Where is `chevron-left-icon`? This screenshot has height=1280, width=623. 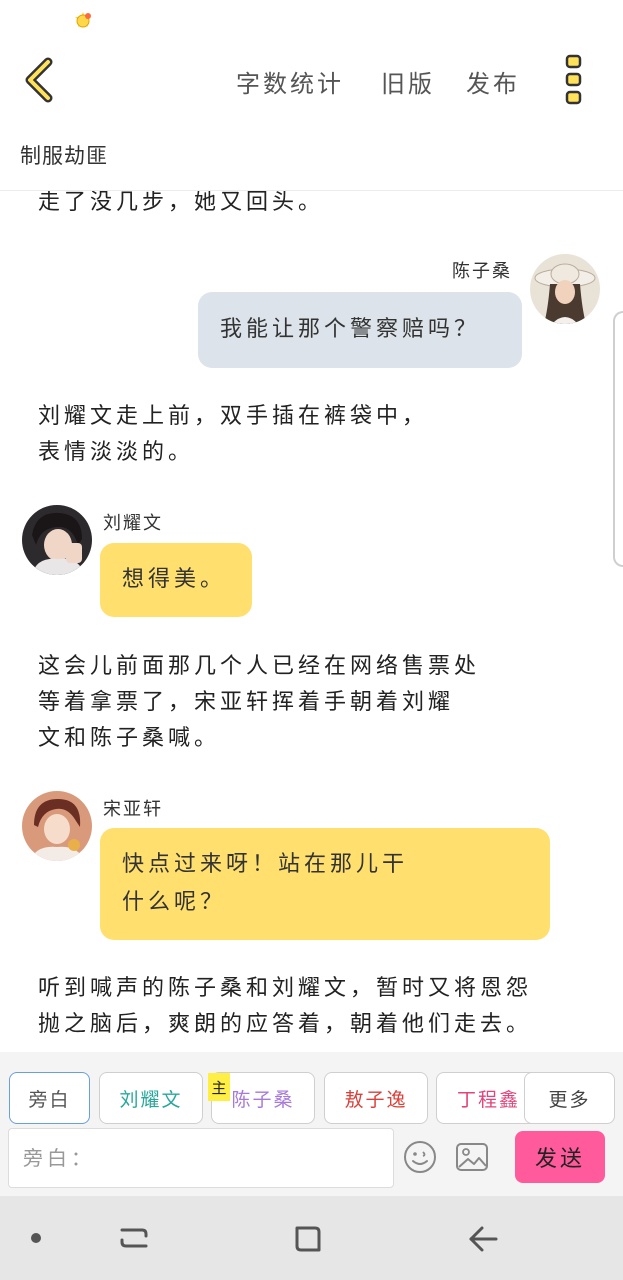 chevron-left-icon is located at coordinates (39, 80).